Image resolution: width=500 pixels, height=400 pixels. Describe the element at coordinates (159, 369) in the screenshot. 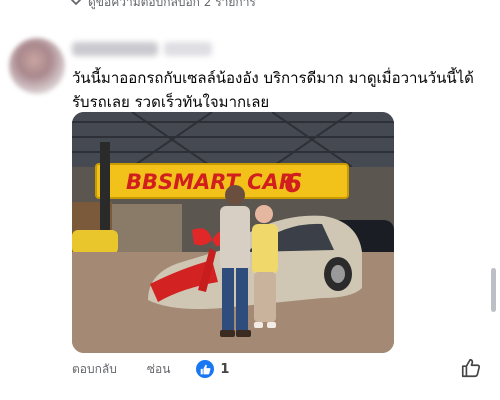

I see `hide-button: ซ่อน` at that location.